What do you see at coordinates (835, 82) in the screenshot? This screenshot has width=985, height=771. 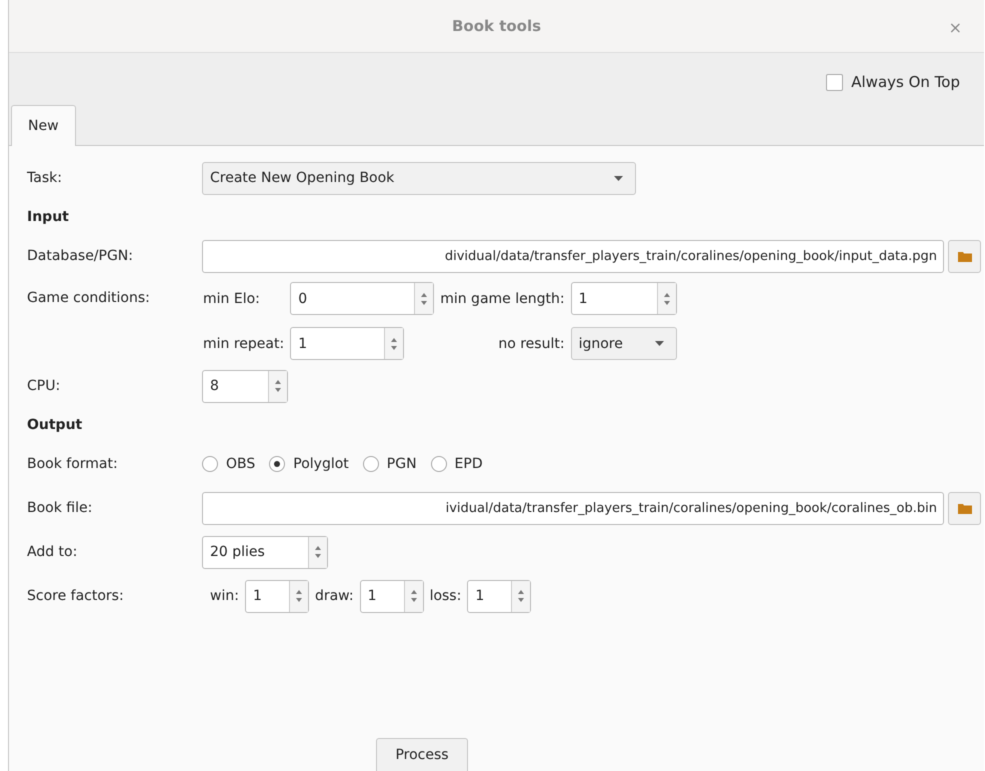 I see `checkbox` at bounding box center [835, 82].